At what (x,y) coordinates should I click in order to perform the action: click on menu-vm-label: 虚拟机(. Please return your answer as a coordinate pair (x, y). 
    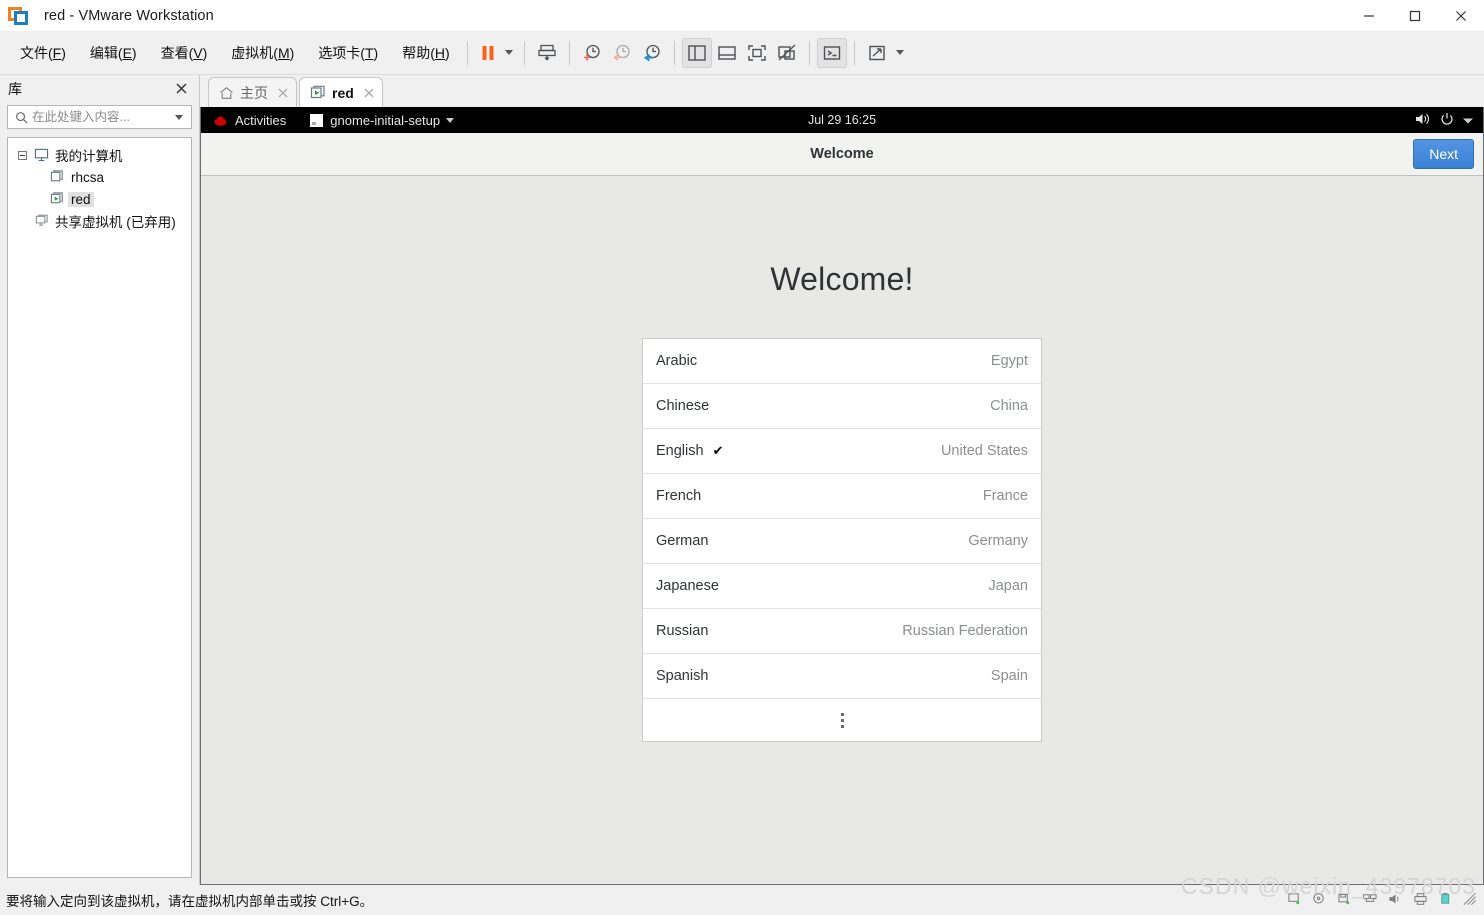
    Looking at the image, I should click on (254, 52).